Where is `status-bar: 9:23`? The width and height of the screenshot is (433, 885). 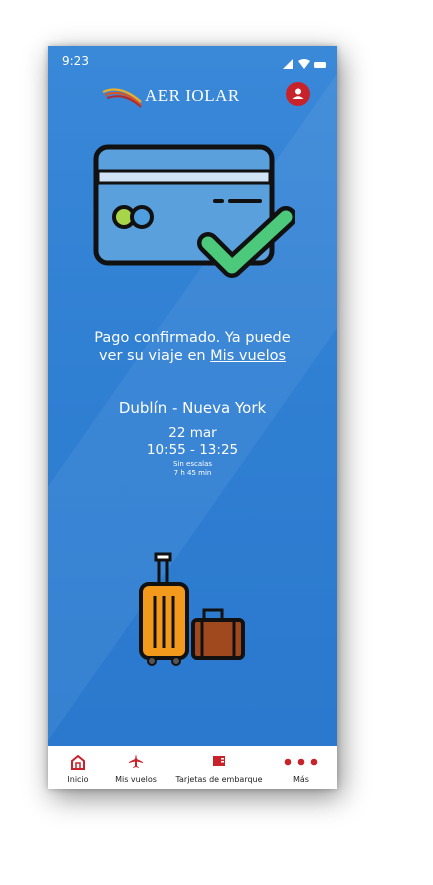
status-bar: 9:23 is located at coordinates (192, 60).